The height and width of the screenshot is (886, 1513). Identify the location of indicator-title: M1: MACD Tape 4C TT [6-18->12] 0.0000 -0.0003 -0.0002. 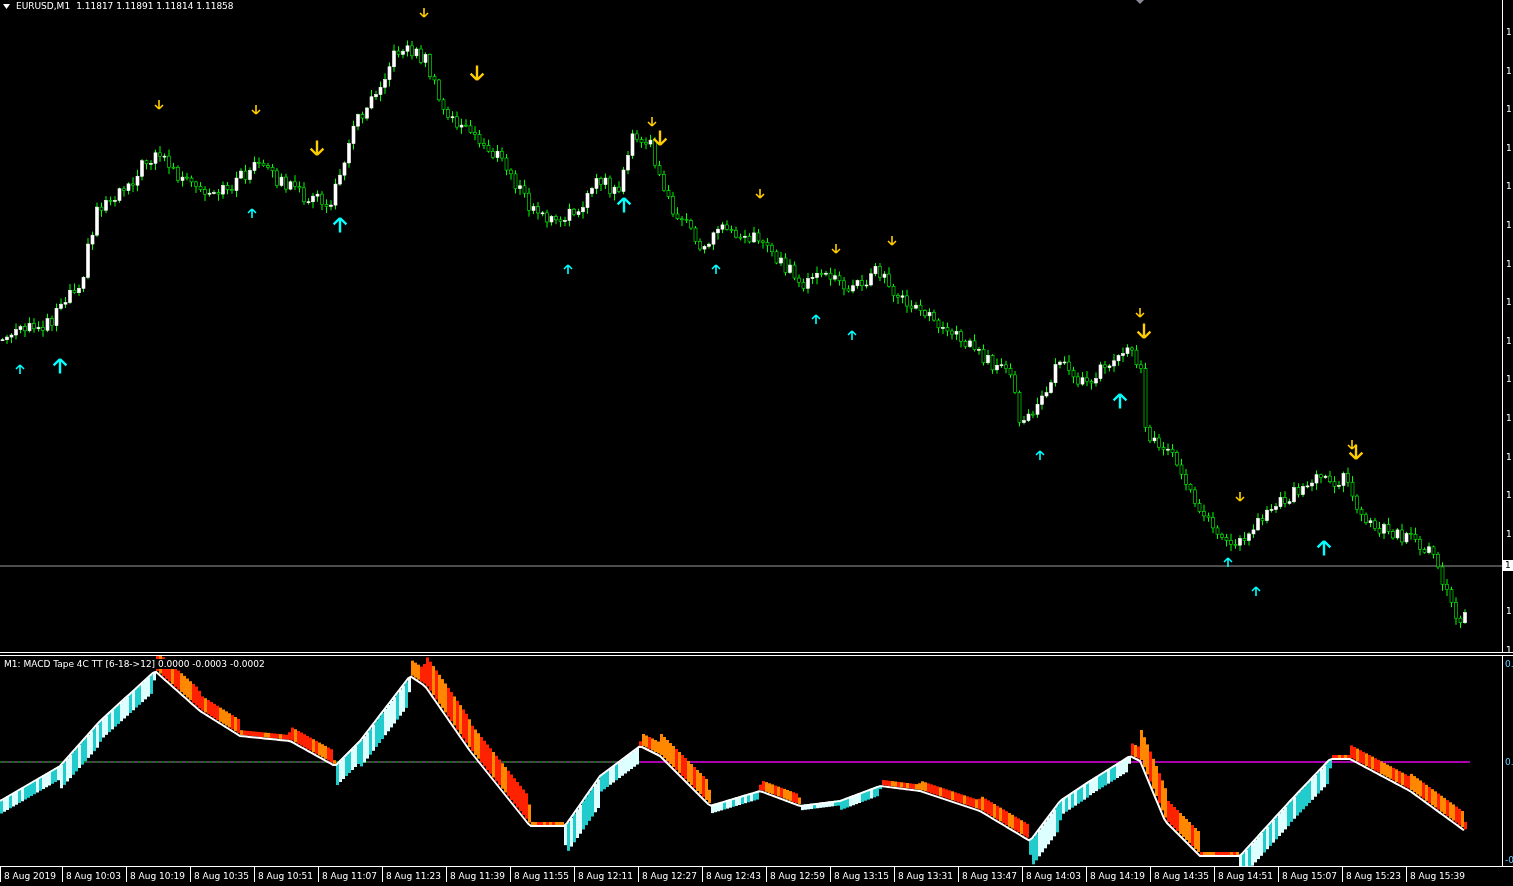
(134, 664).